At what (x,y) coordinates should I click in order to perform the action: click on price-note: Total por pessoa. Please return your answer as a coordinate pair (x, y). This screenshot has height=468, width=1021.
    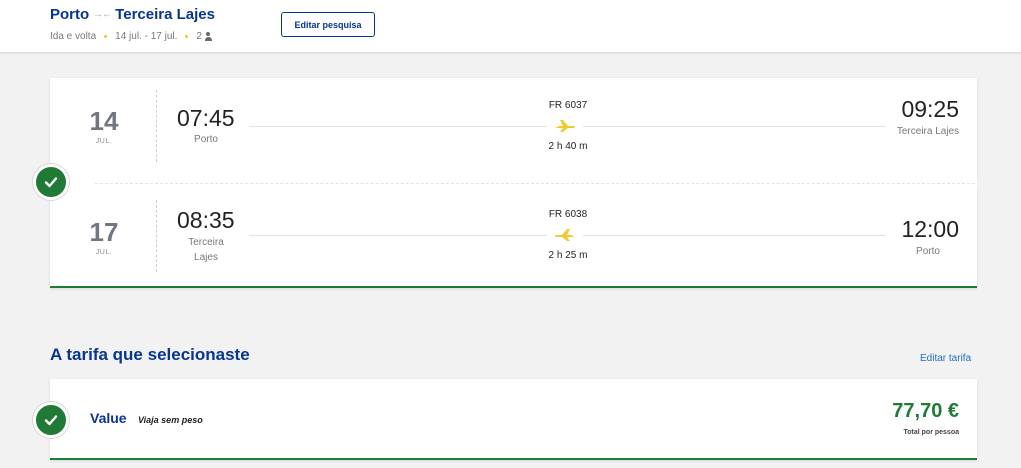
    Looking at the image, I should click on (931, 432).